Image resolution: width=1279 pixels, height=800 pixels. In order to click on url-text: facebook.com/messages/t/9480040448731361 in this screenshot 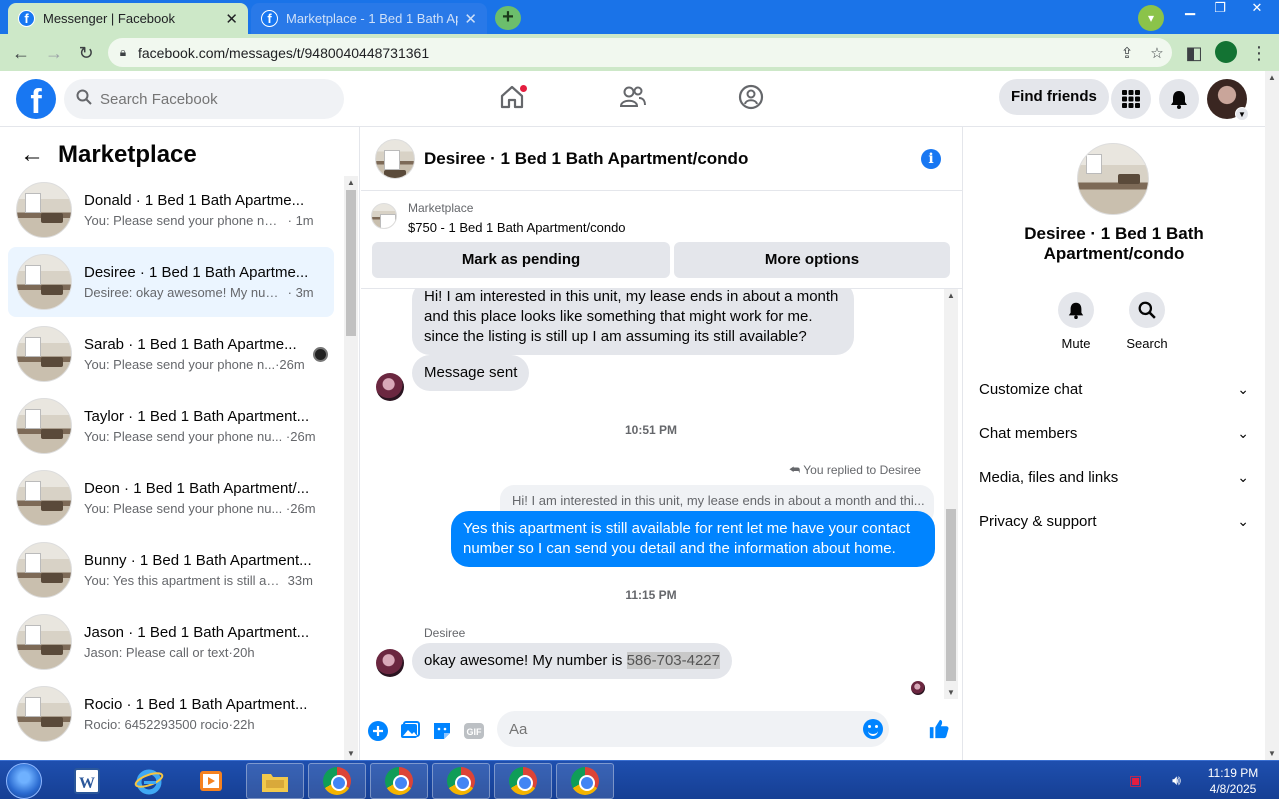, I will do `click(625, 53)`.